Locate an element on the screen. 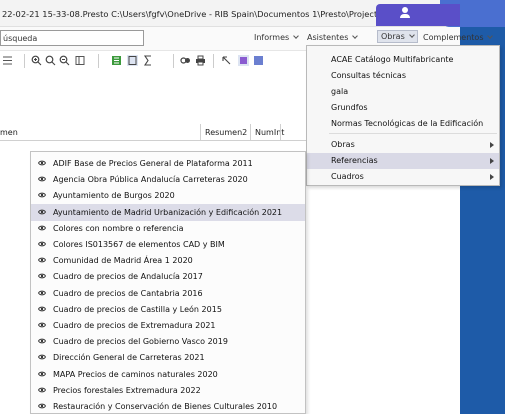 Image resolution: width=505 pixels, height=414 pixels. referencia-item: Cuadro de precios de Andalucía 2017 is located at coordinates (168, 276).